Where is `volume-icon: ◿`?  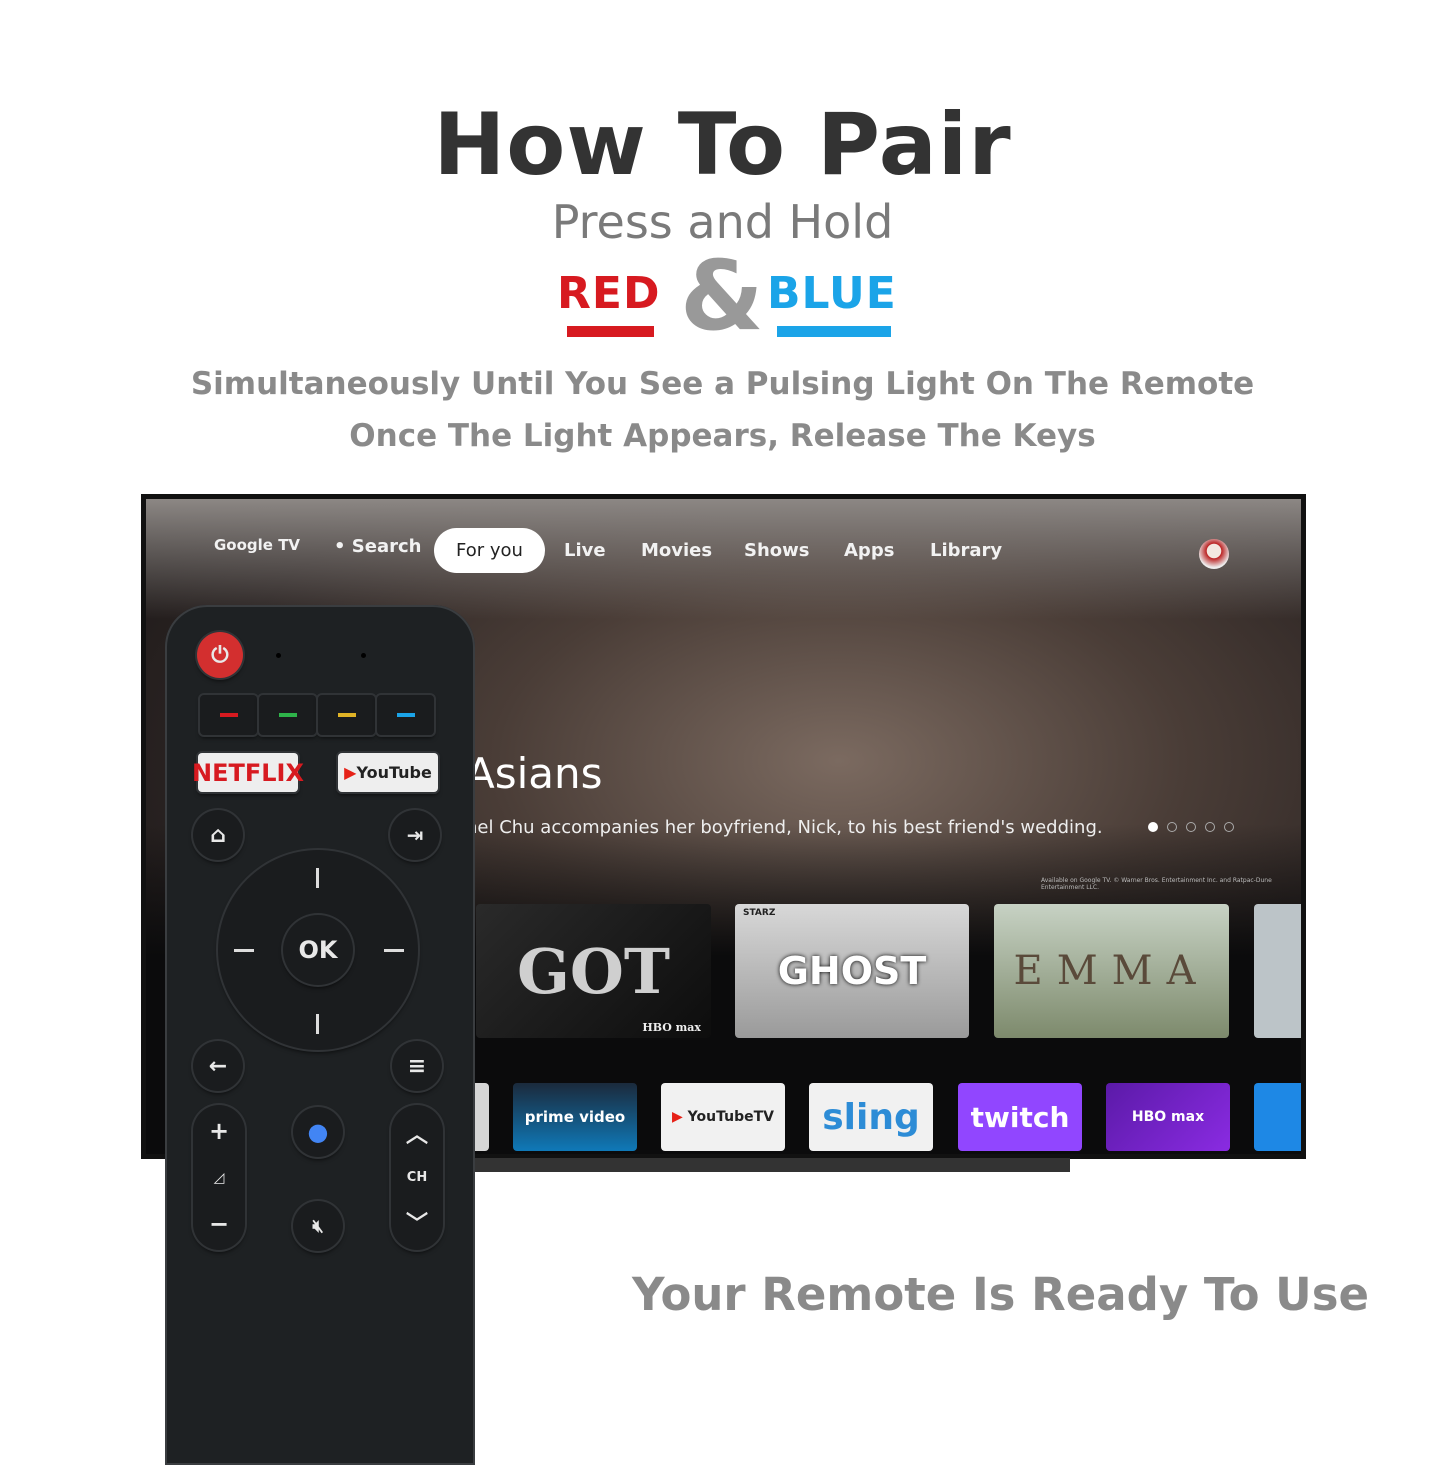 volume-icon: ◿ is located at coordinates (219, 1177).